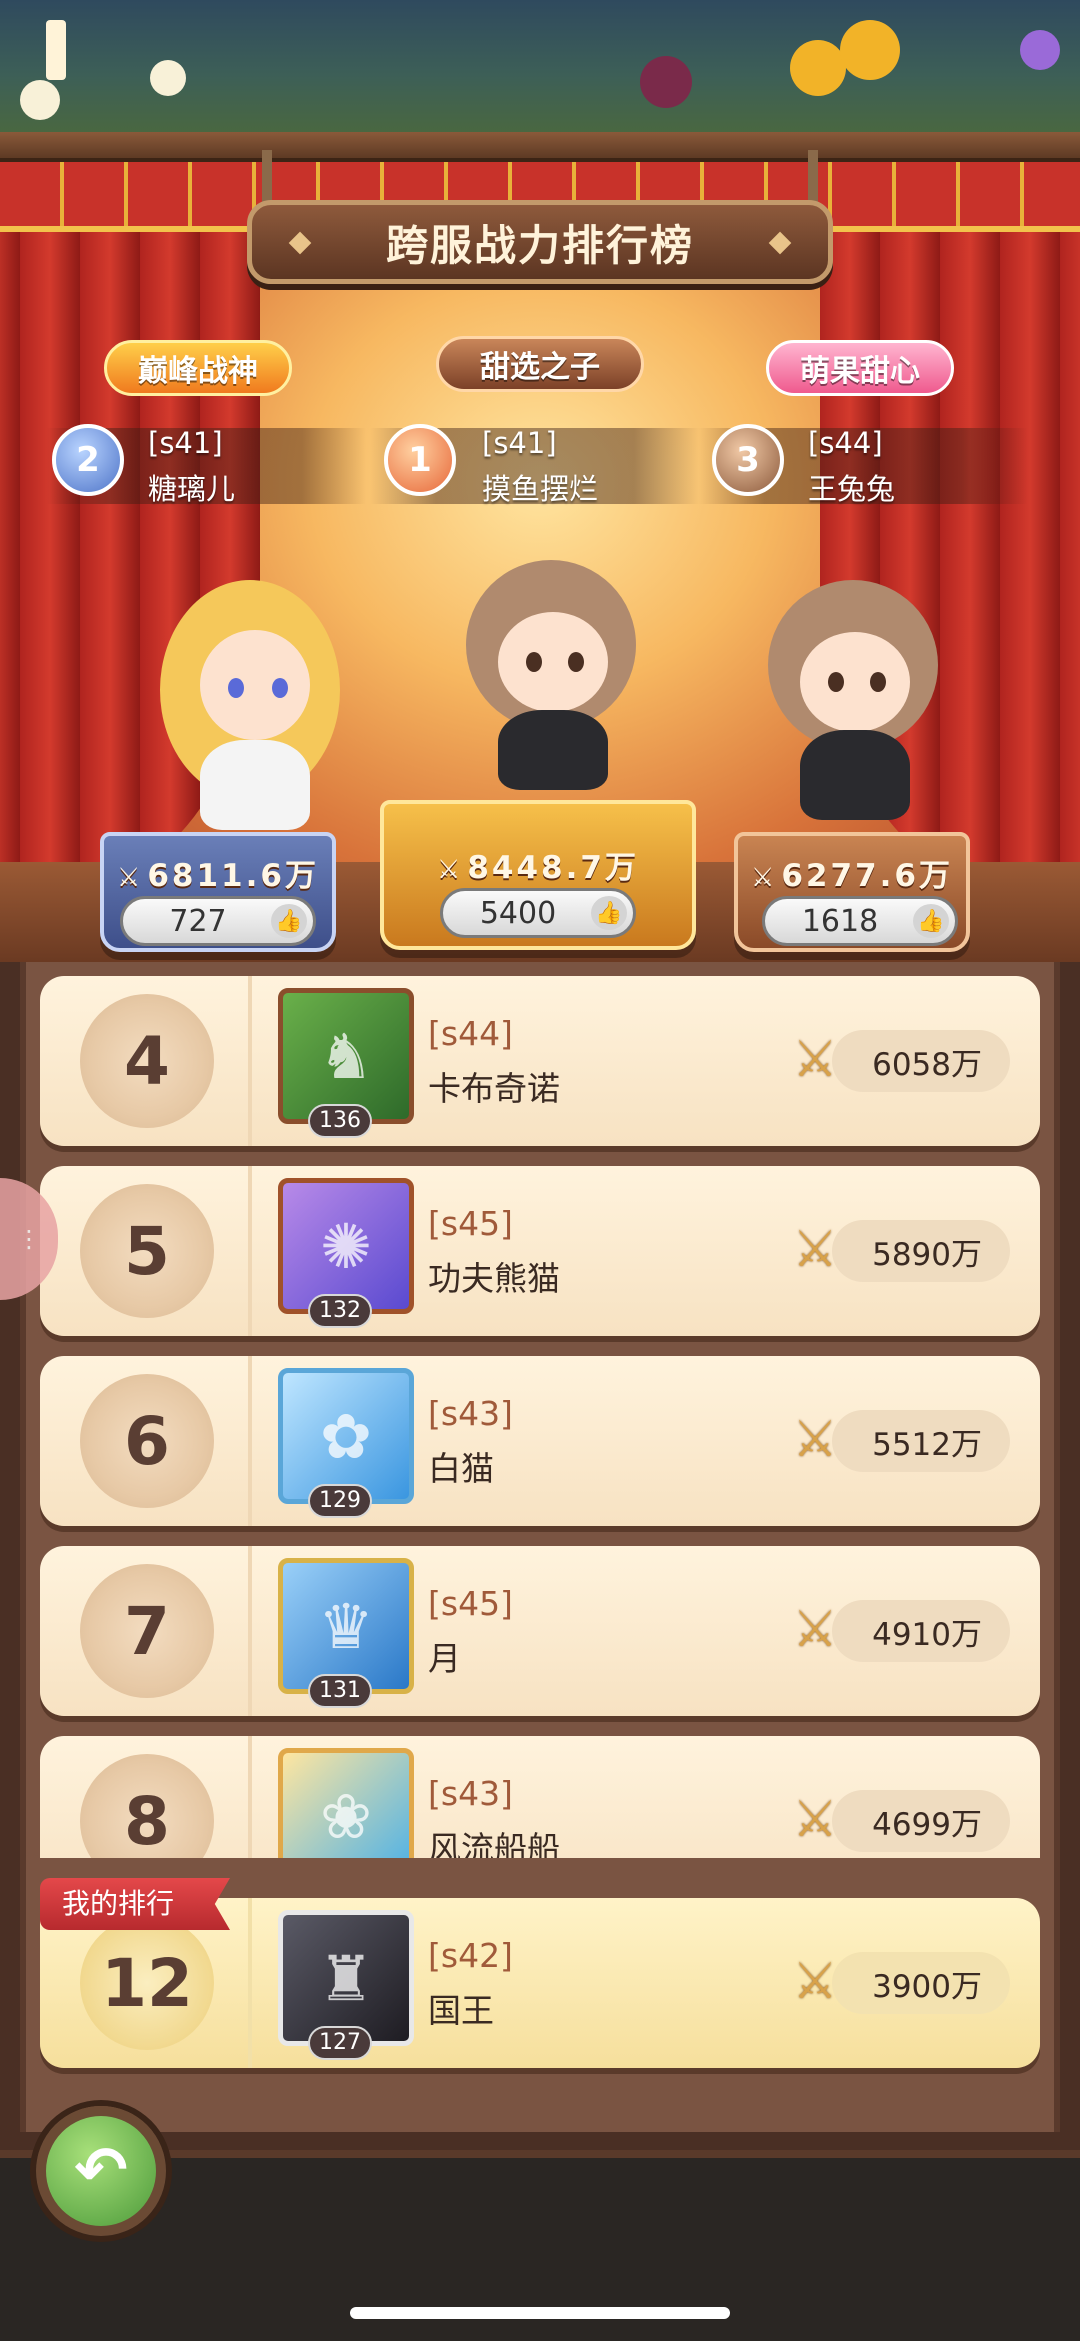 This screenshot has height=2341, width=1080. Describe the element at coordinates (420, 460) in the screenshot. I see `rank1-medal-icon: 1` at that location.